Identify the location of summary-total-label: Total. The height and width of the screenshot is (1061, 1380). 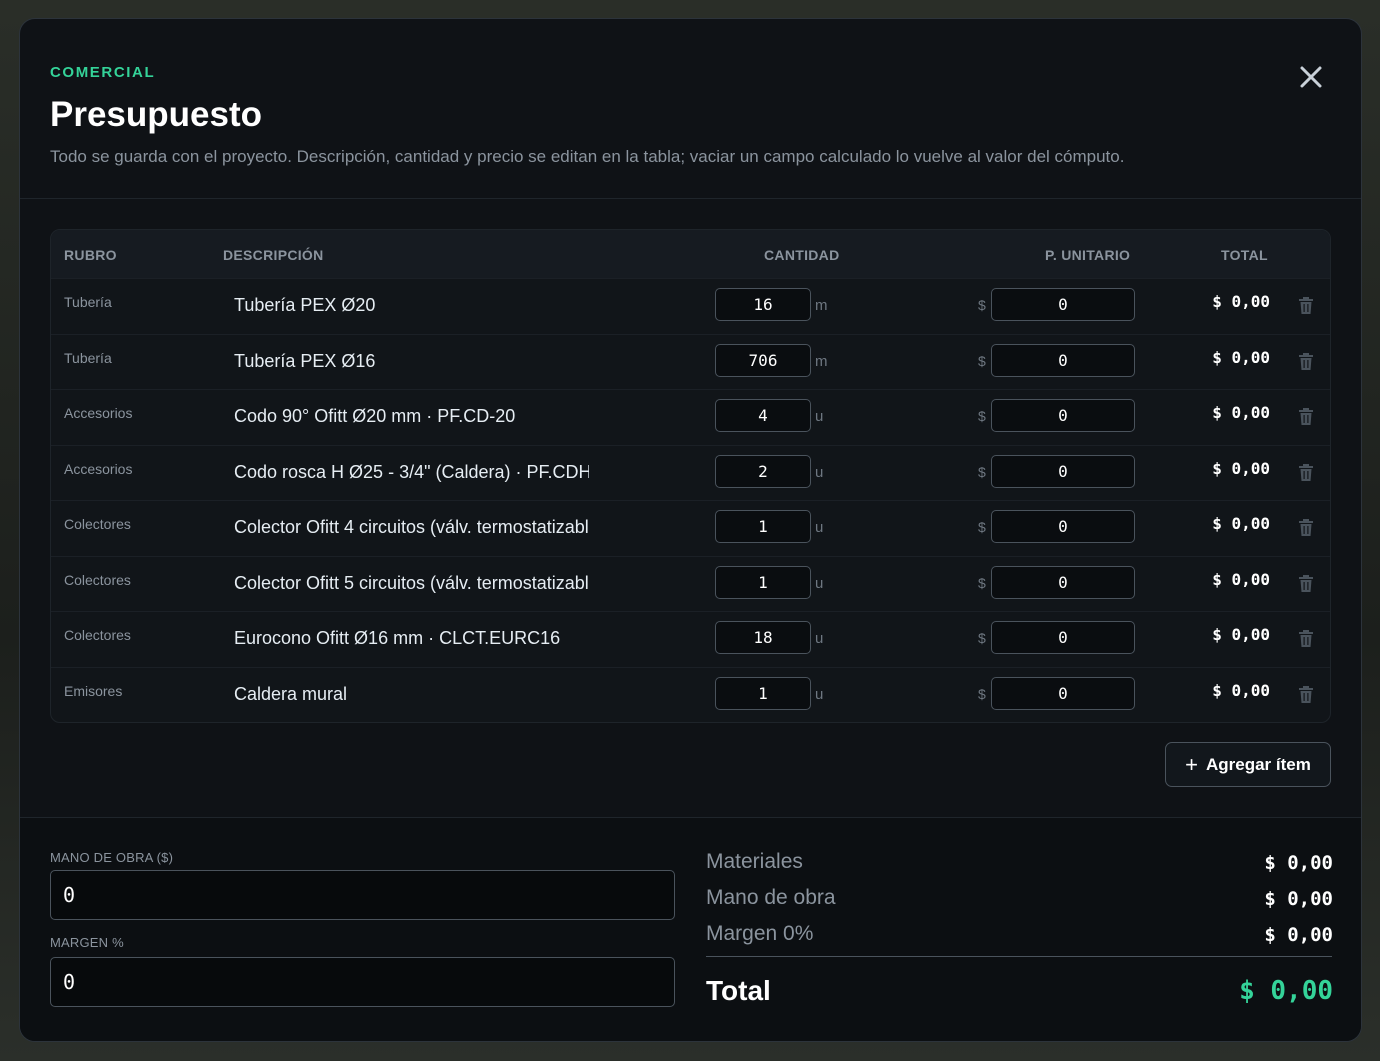
(738, 990).